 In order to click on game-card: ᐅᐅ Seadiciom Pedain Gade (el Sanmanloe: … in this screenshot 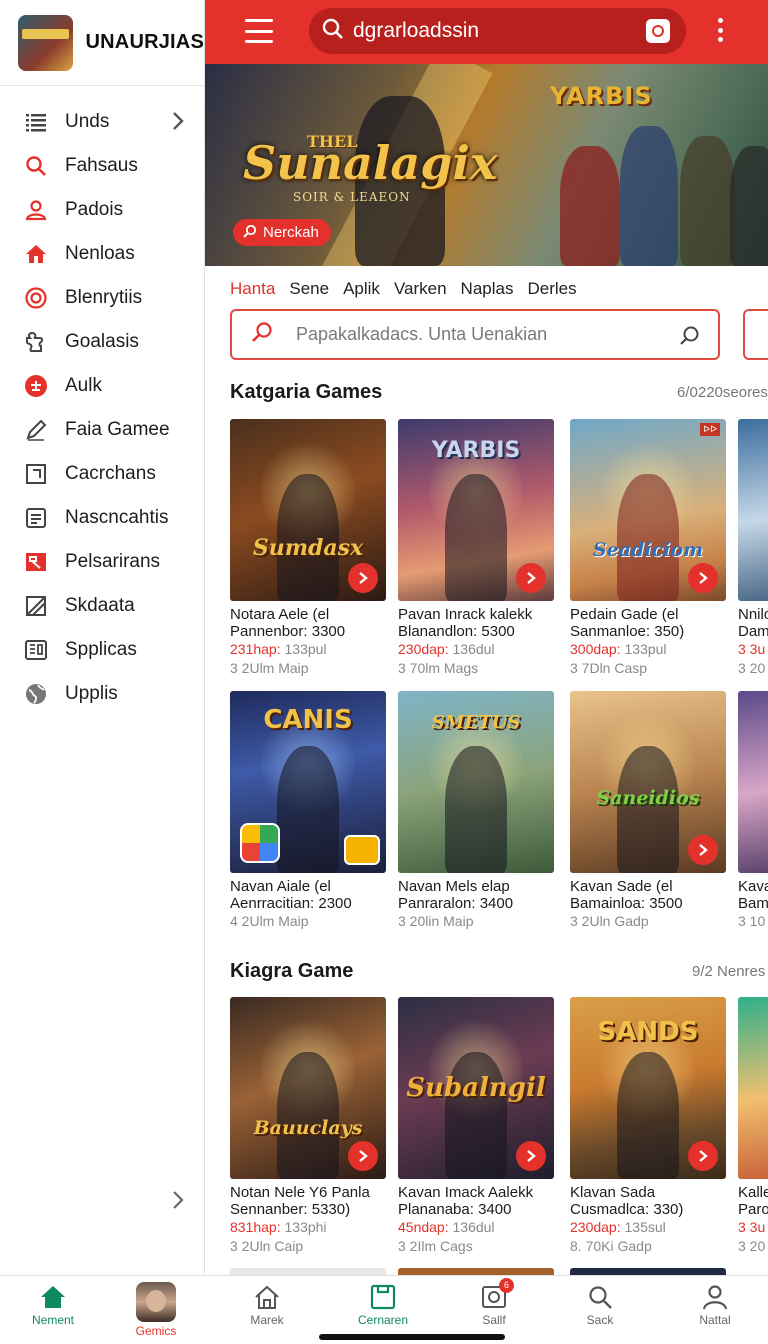, I will do `click(648, 548)`.